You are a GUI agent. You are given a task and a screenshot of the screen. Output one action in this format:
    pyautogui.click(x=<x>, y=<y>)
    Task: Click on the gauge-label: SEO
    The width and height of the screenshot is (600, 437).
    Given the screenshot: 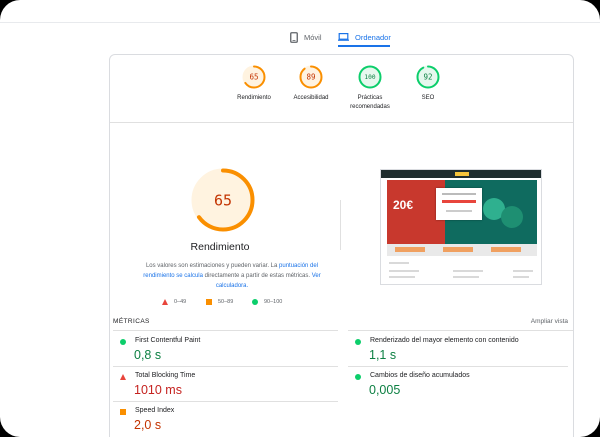 What is the action you would take?
    pyautogui.click(x=428, y=98)
    